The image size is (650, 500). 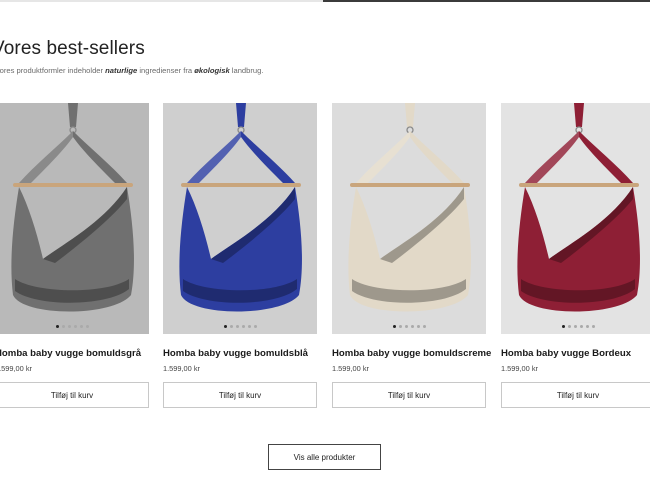 I want to click on product-name: Homba baby vugge bomuldscreme, so click(x=411, y=353).